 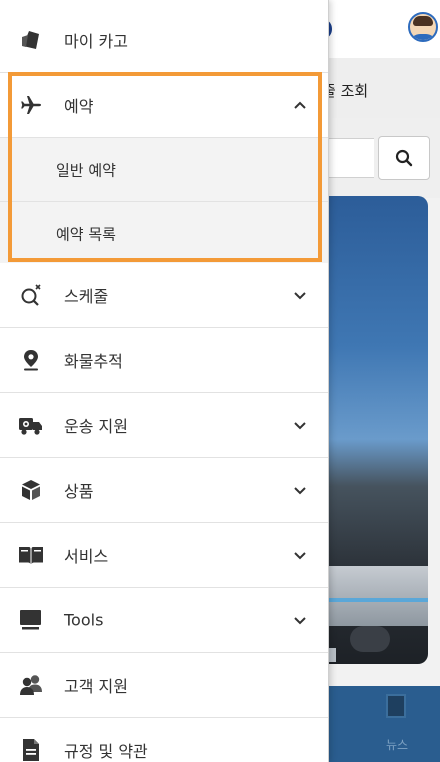 I want to click on search-button, so click(x=404, y=158).